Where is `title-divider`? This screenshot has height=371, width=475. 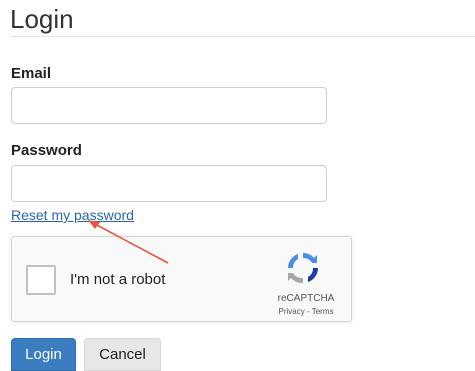
title-divider is located at coordinates (242, 36).